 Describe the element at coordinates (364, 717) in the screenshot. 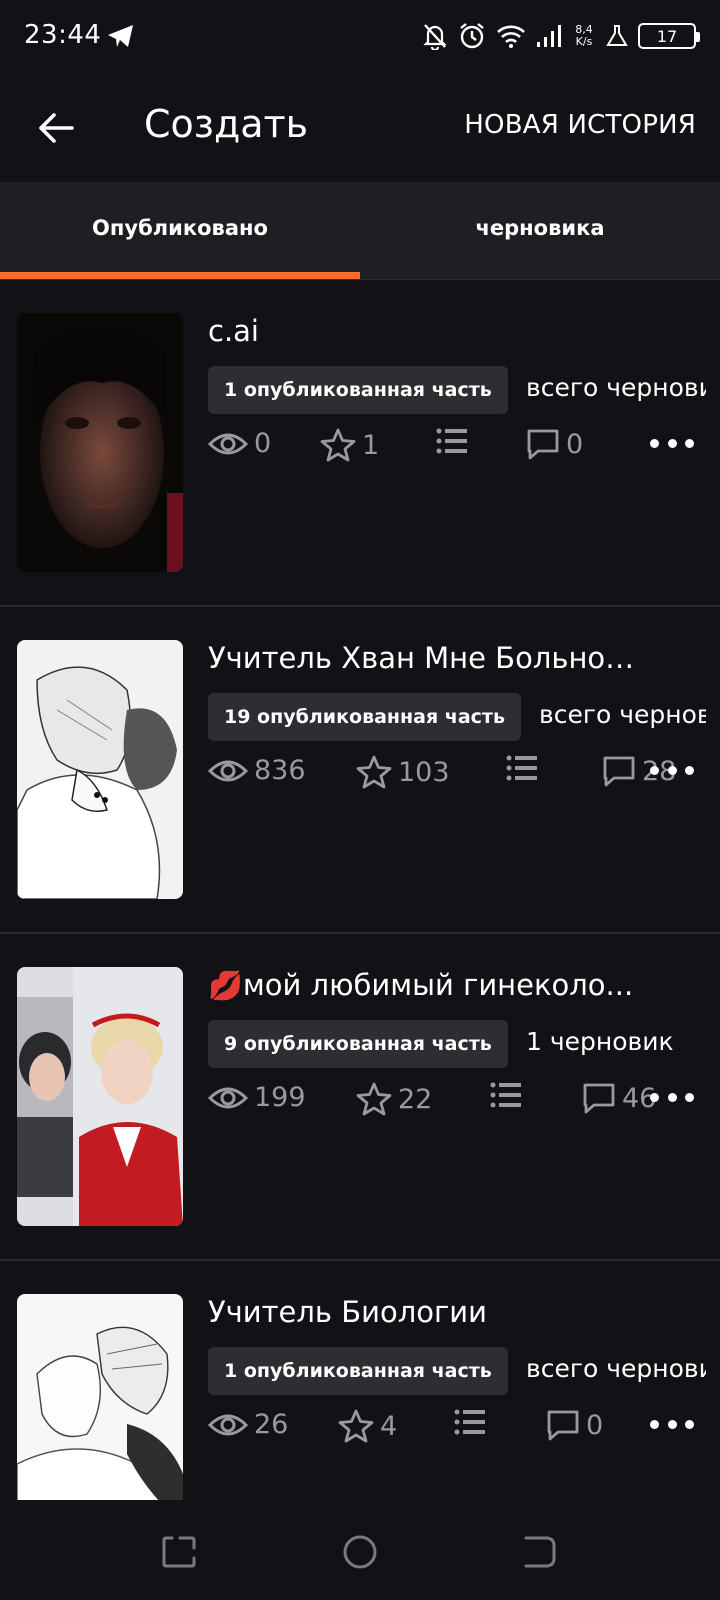

I see `published-parts-badge: 19 опубликованная часть` at that location.